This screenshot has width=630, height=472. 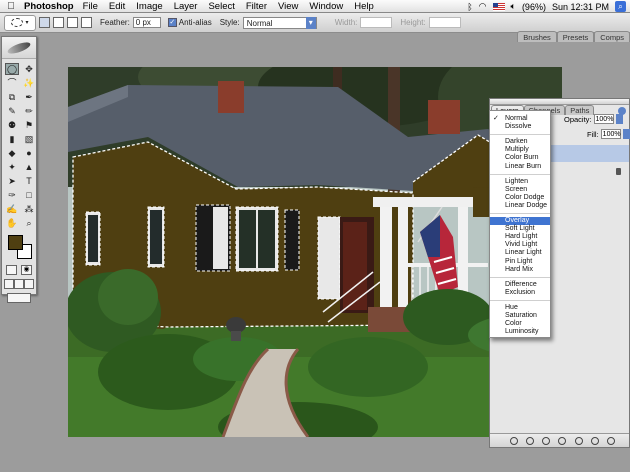 I want to click on blend-mode-linear-burn: Linear Burn, so click(x=520, y=167).